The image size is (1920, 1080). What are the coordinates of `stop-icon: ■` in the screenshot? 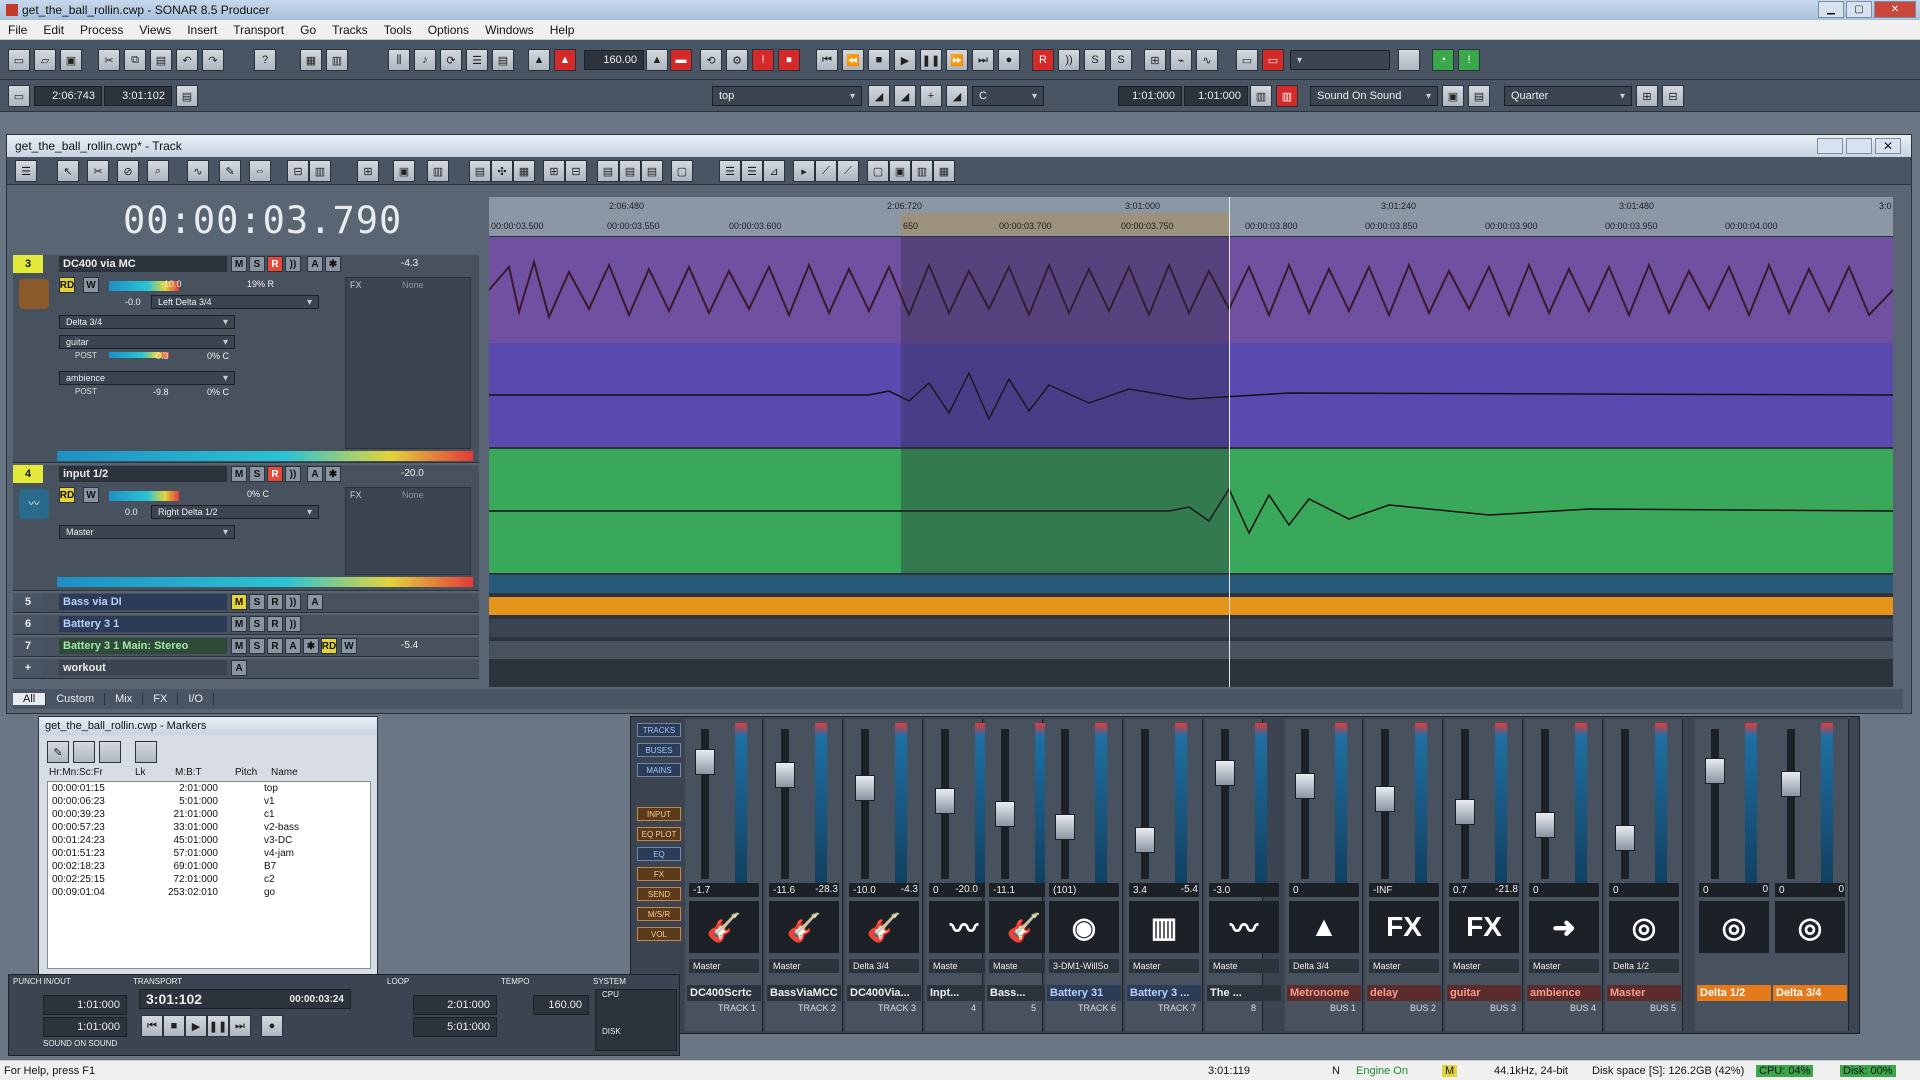 It's located at (879, 60).